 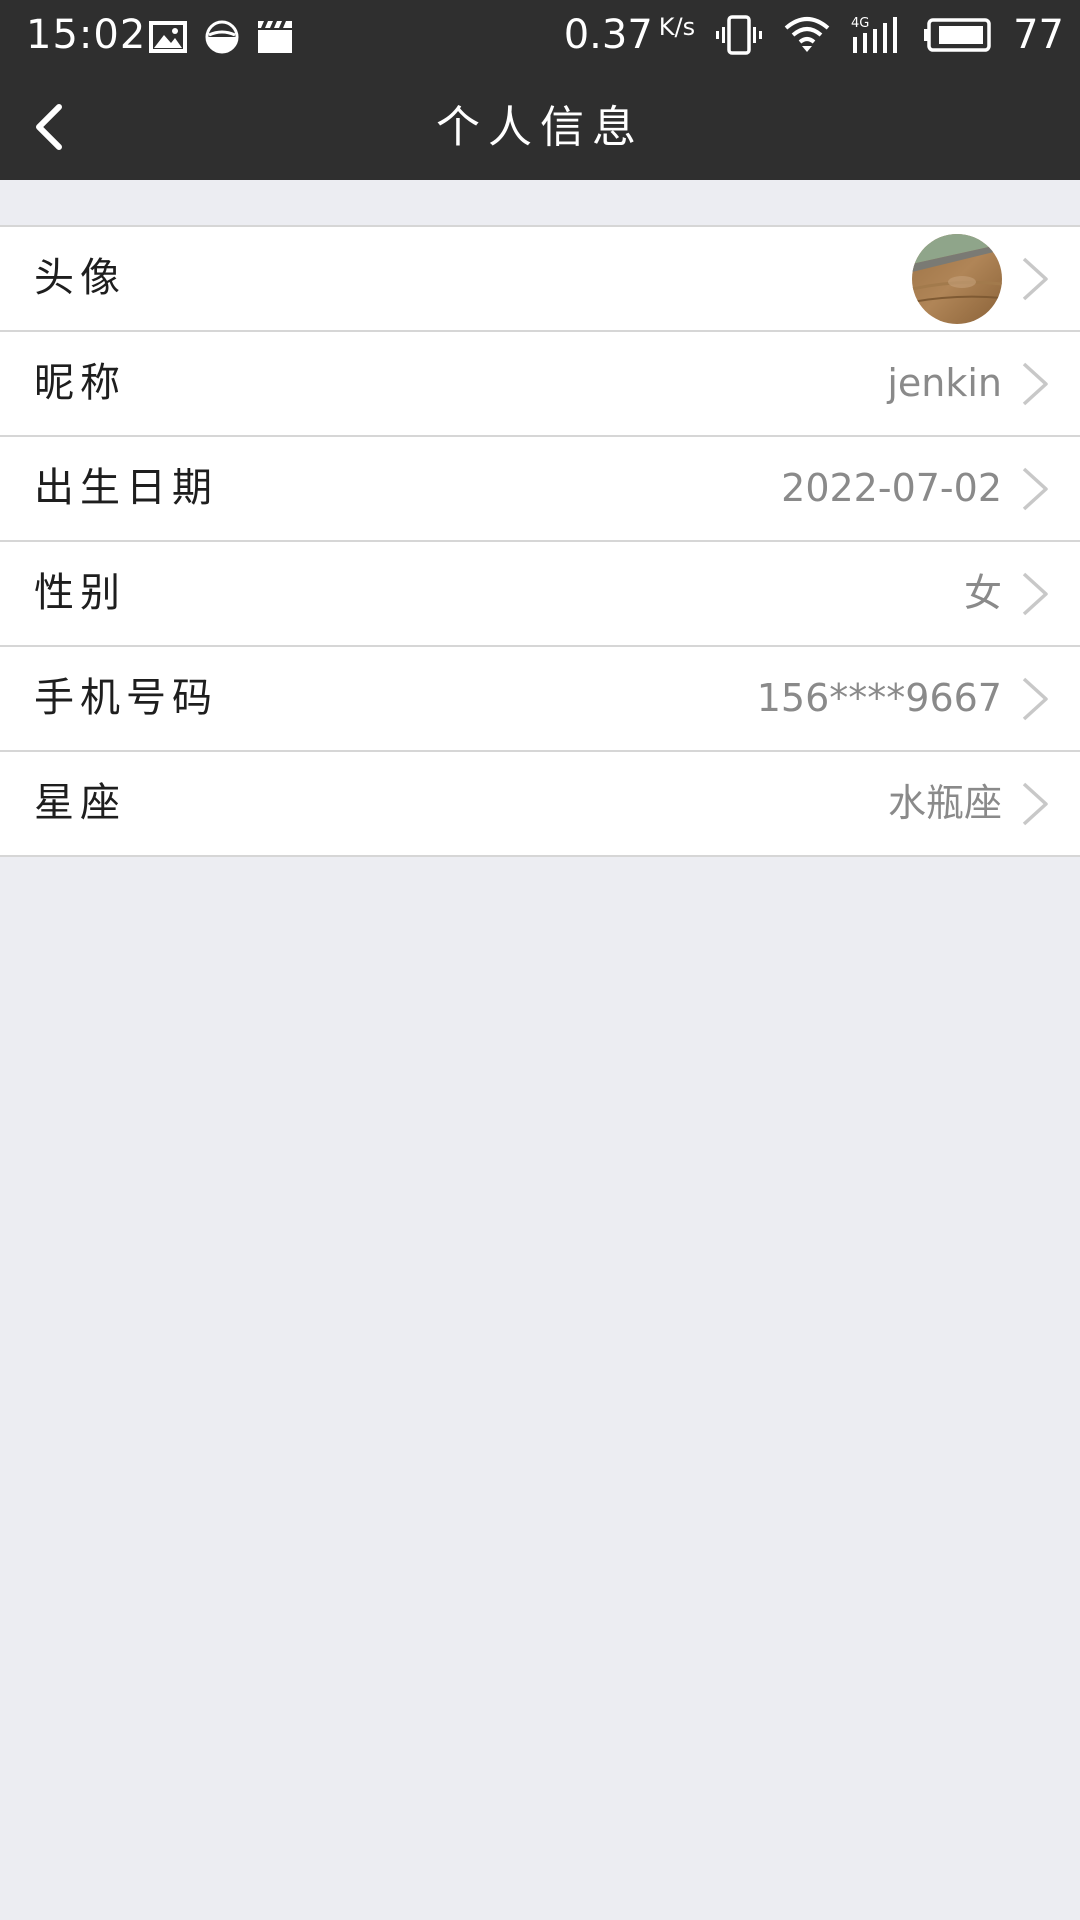 What do you see at coordinates (860, 23) in the screenshot?
I see `svg-text: 4G` at bounding box center [860, 23].